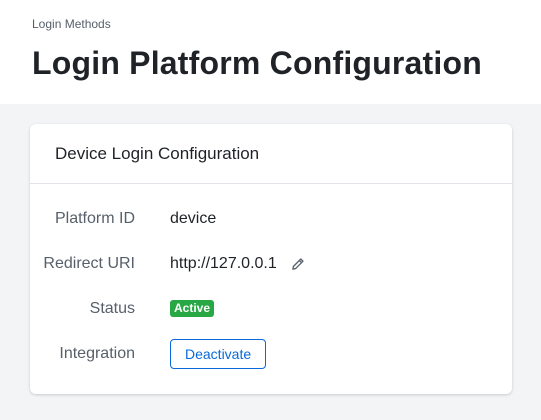  I want to click on status-badge: Active, so click(192, 308).